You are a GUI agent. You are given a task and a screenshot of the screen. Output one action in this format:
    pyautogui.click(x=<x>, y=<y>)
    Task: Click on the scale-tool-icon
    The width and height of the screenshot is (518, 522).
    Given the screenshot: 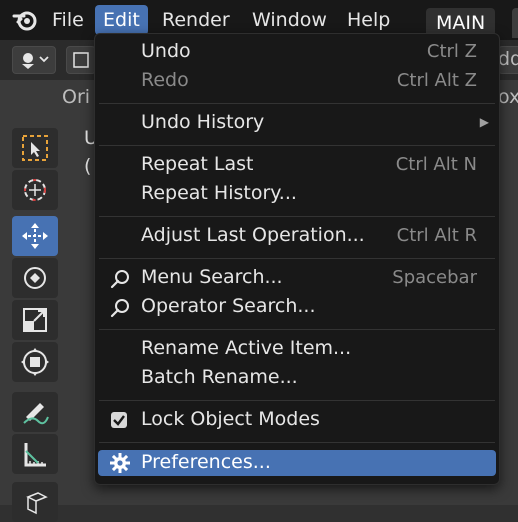 What is the action you would take?
    pyautogui.click(x=35, y=320)
    